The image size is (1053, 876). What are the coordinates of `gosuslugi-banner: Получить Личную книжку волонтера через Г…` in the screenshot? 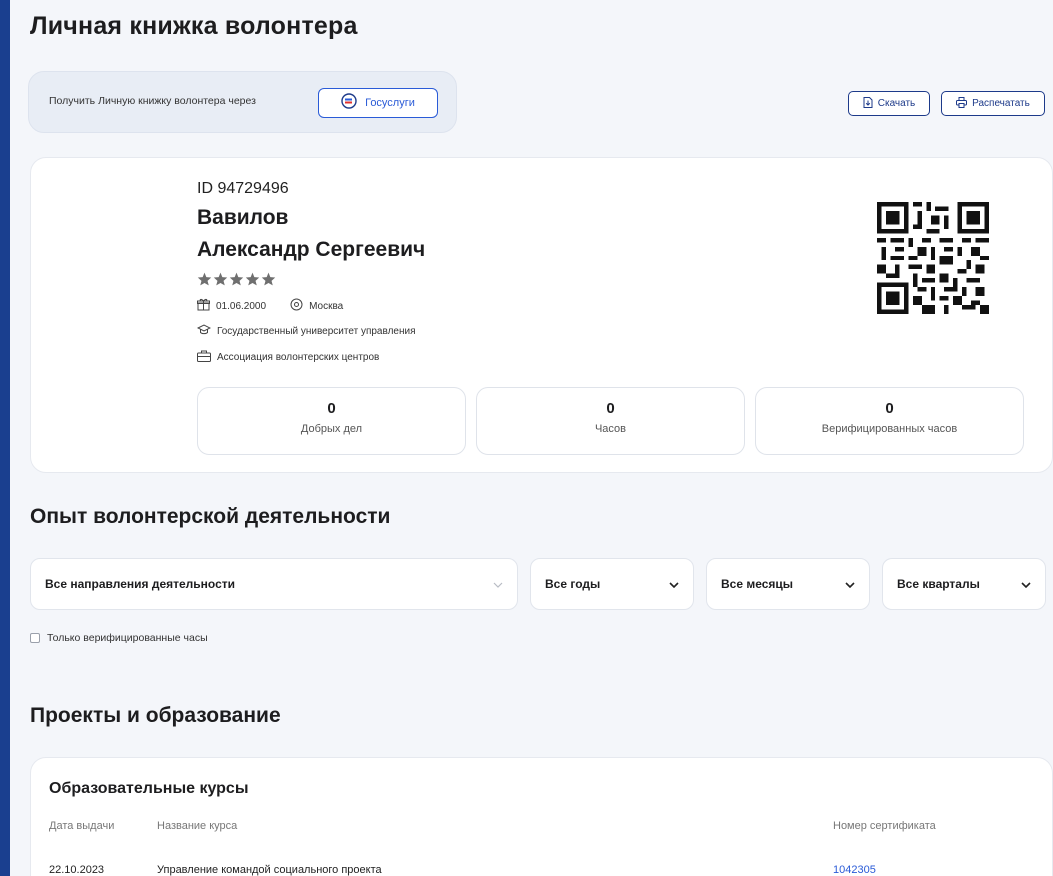 It's located at (242, 102).